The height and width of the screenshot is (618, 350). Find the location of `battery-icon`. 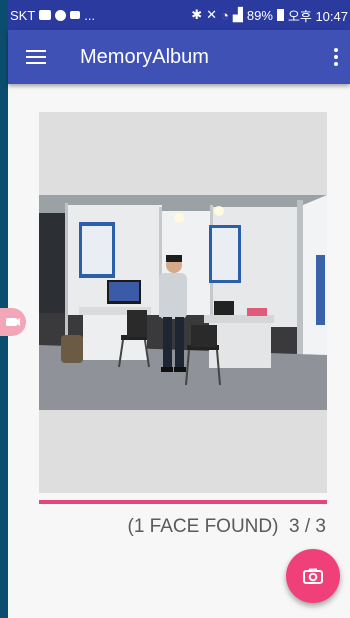

battery-icon is located at coordinates (280, 15).